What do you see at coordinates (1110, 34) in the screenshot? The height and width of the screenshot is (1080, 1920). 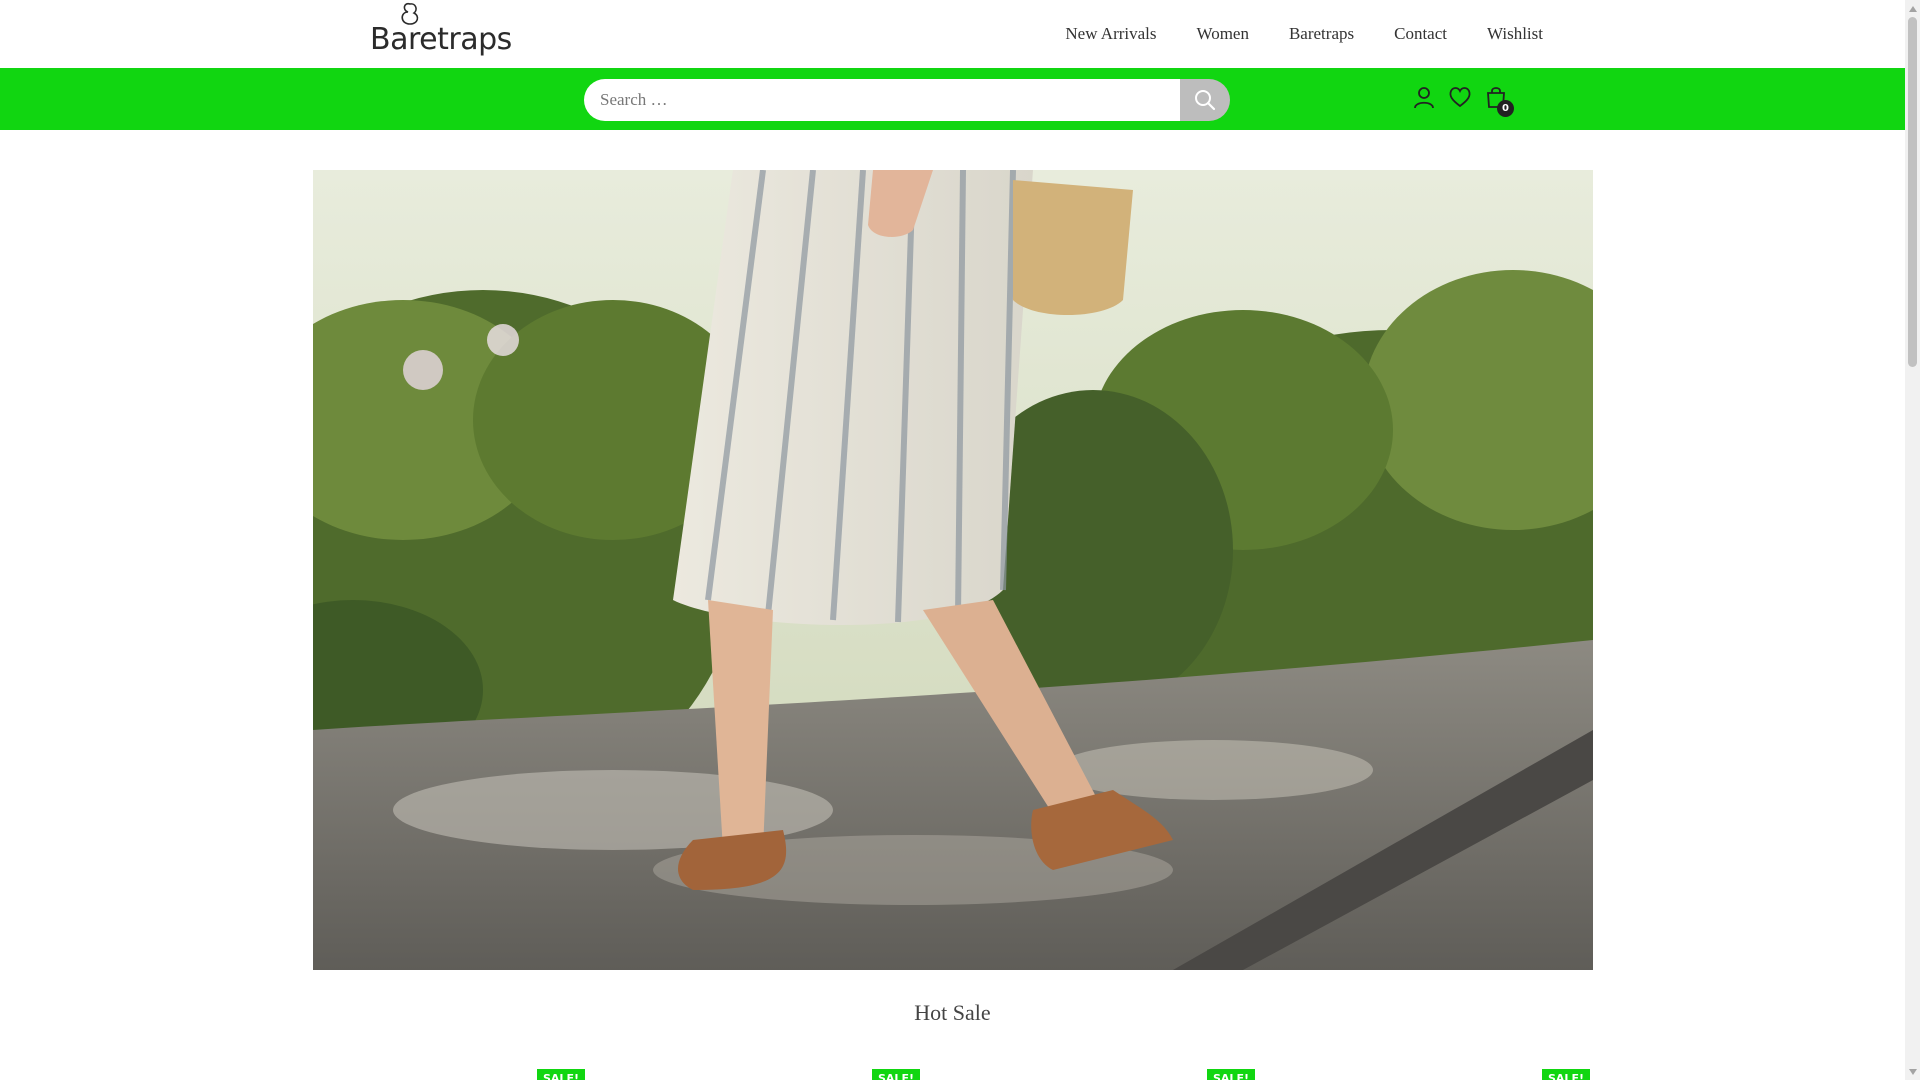 I see `nav-item-new-arrivals: New Arrivals` at bounding box center [1110, 34].